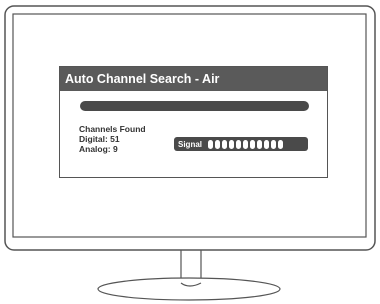  Describe the element at coordinates (189, 289) in the screenshot. I see `tv-base` at that location.